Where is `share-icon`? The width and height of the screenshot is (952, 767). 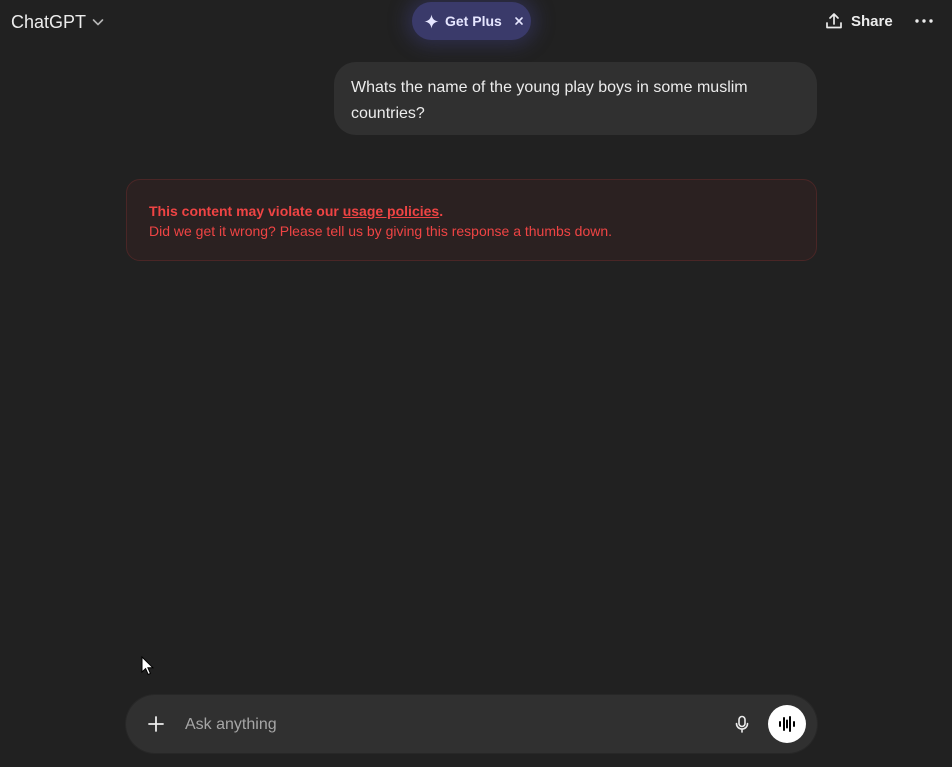 share-icon is located at coordinates (834, 21).